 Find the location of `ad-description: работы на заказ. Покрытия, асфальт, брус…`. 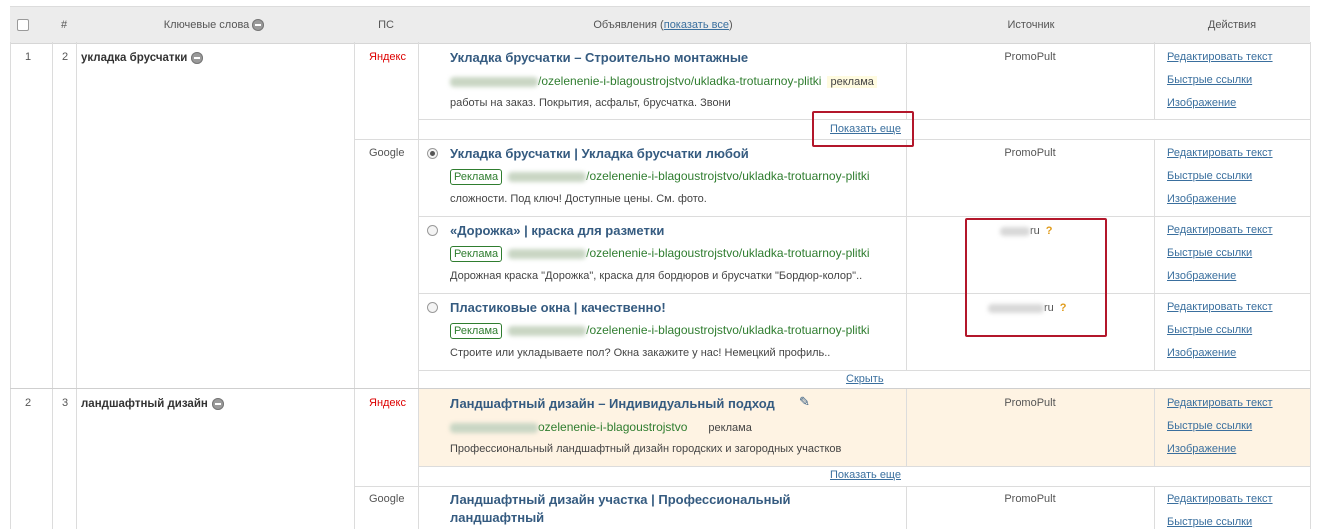

ad-description: работы на заказ. Покрытия, асфальт, брус… is located at coordinates (590, 103).